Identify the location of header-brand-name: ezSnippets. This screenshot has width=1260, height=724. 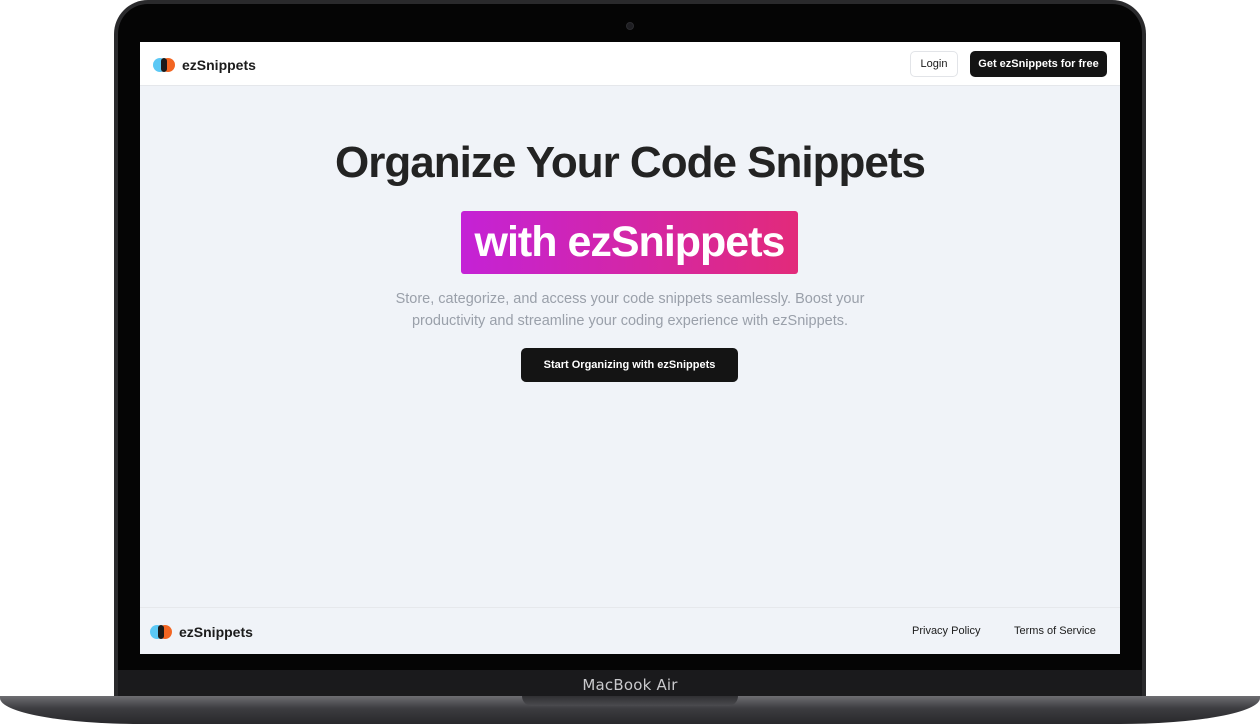
(219, 65).